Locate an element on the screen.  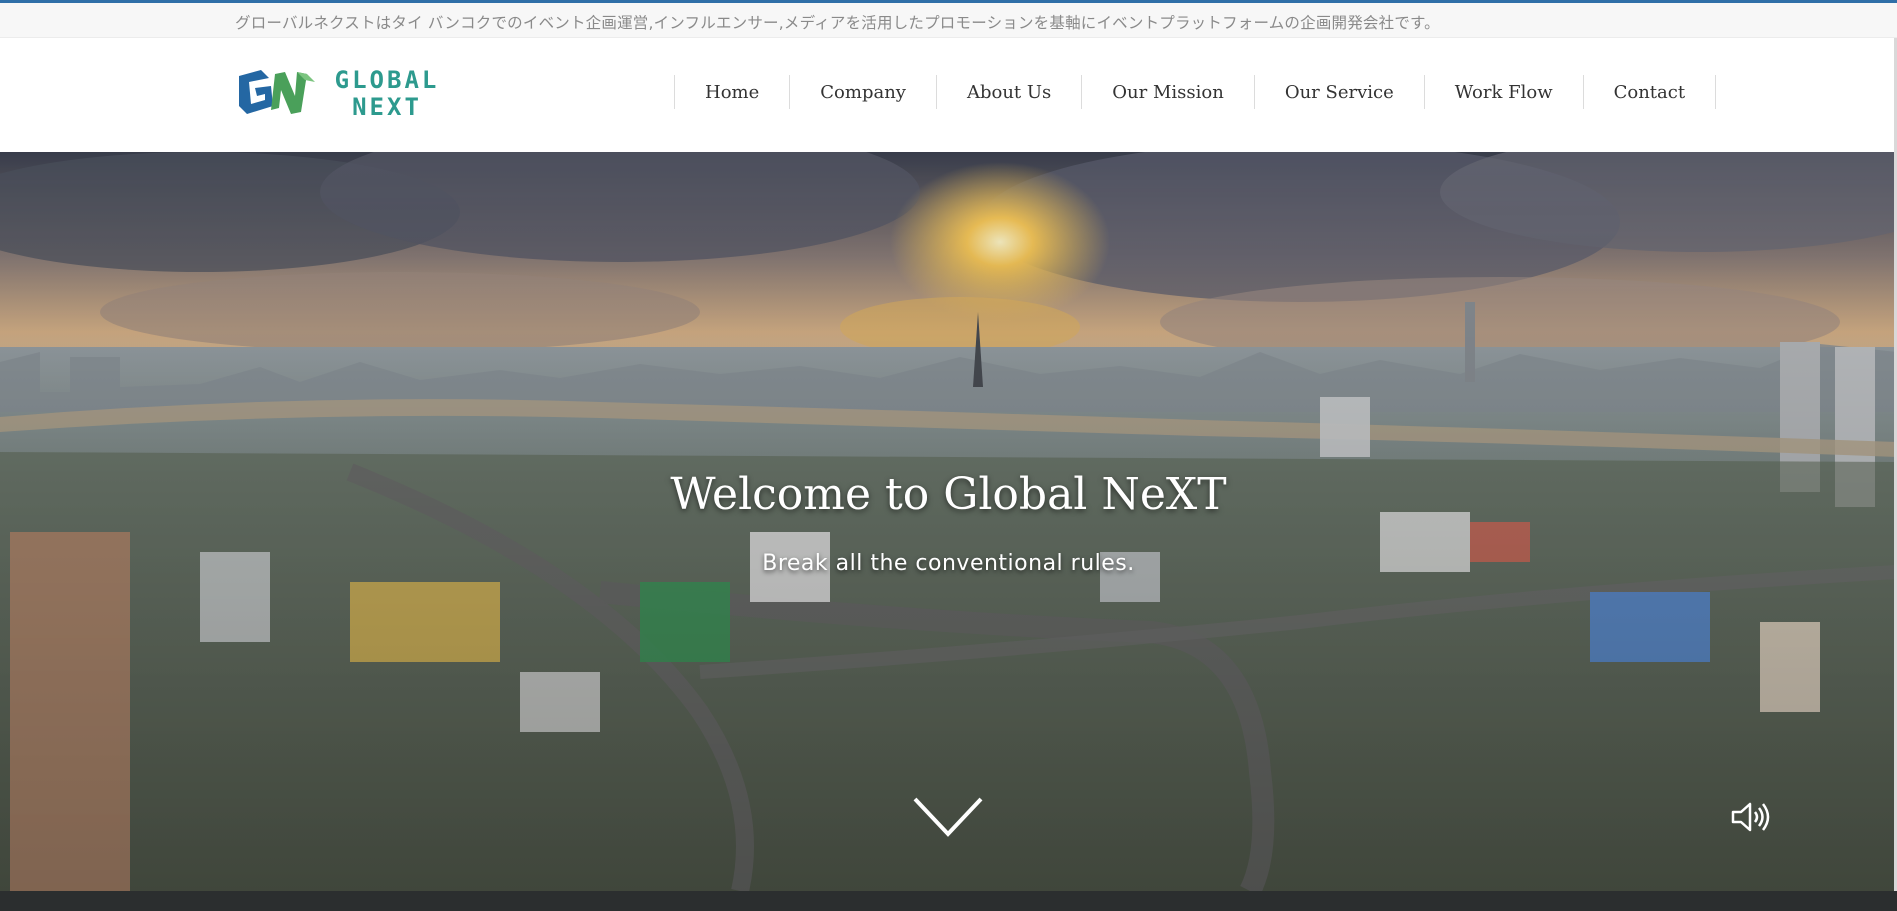
nav-contact: Contact is located at coordinates (1650, 92).